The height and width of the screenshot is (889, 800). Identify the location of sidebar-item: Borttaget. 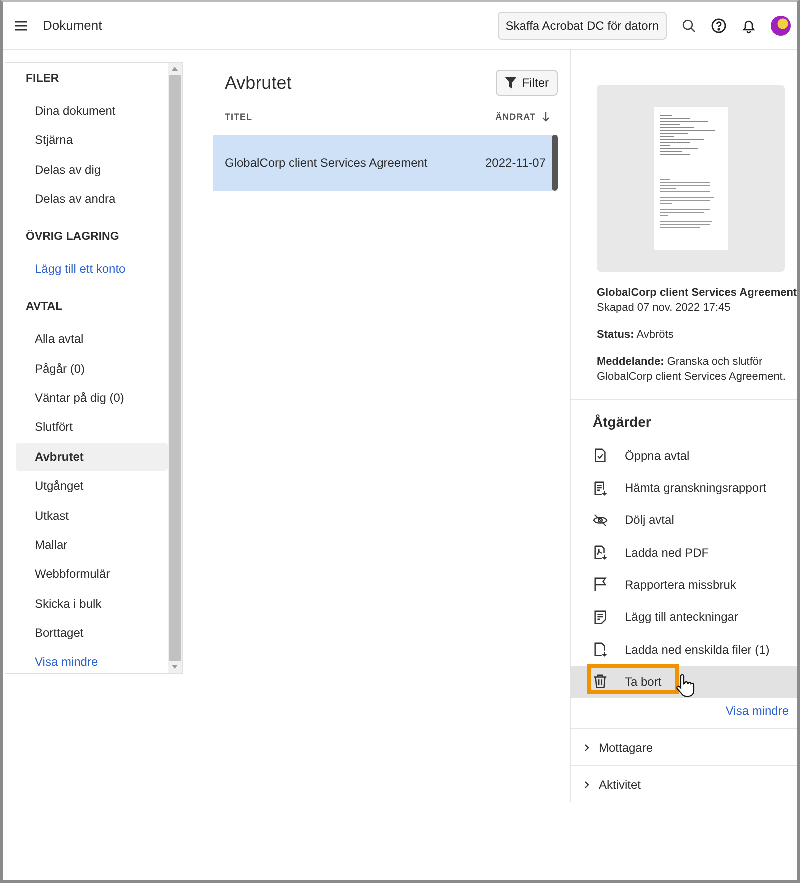
(92, 633).